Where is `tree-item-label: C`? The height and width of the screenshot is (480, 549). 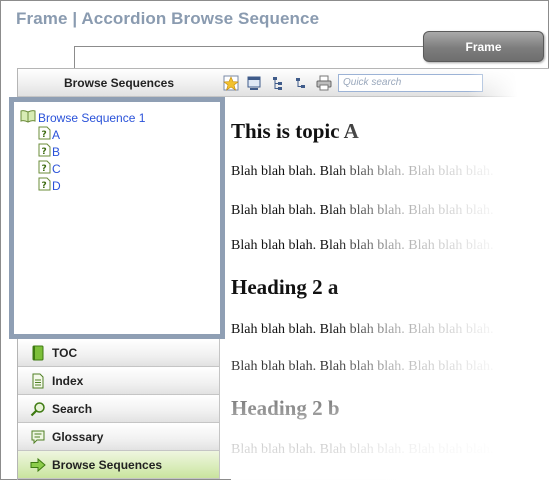 tree-item-label: C is located at coordinates (56, 168).